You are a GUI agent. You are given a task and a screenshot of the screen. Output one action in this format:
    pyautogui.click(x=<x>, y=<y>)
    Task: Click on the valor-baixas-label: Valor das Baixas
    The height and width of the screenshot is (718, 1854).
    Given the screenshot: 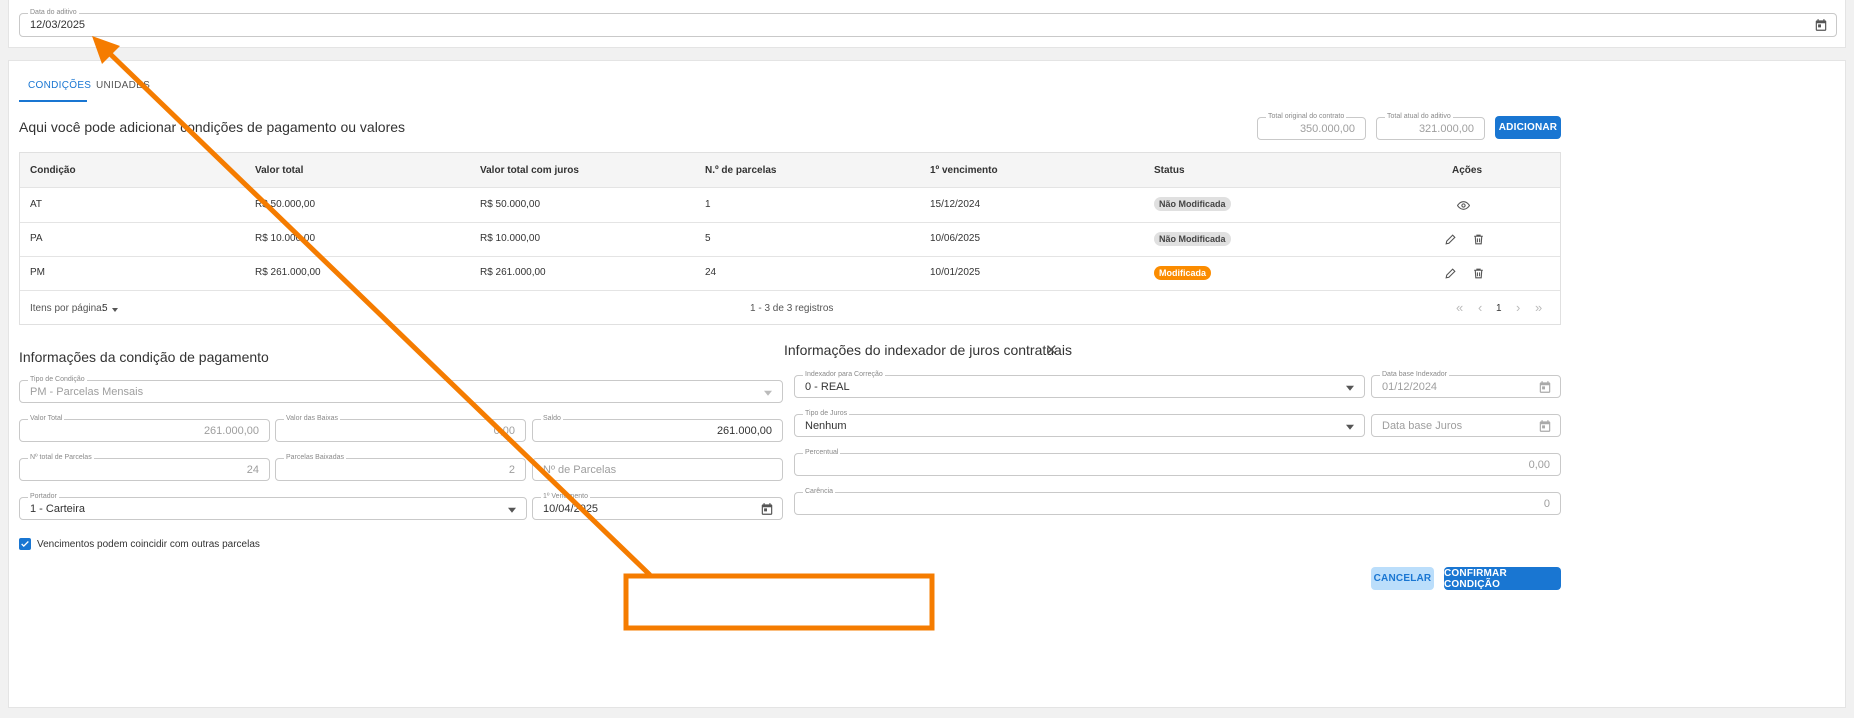 What is the action you would take?
    pyautogui.click(x=312, y=419)
    